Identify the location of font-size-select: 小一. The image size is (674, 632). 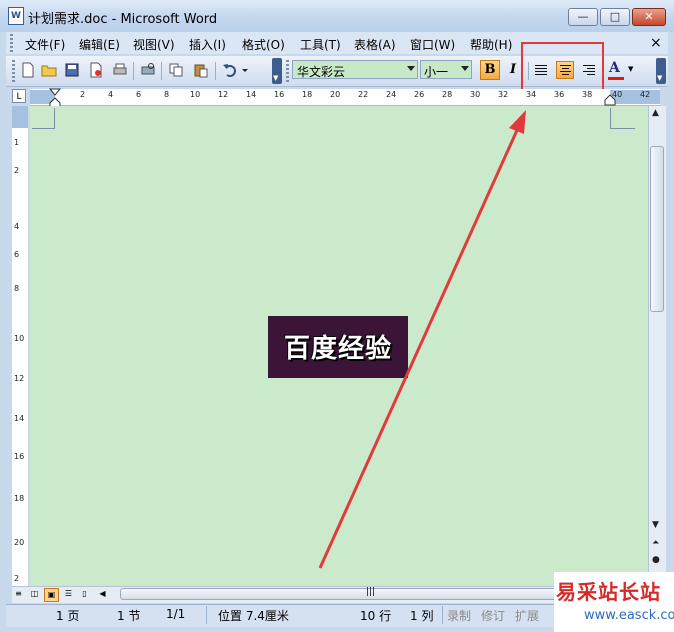
(446, 69).